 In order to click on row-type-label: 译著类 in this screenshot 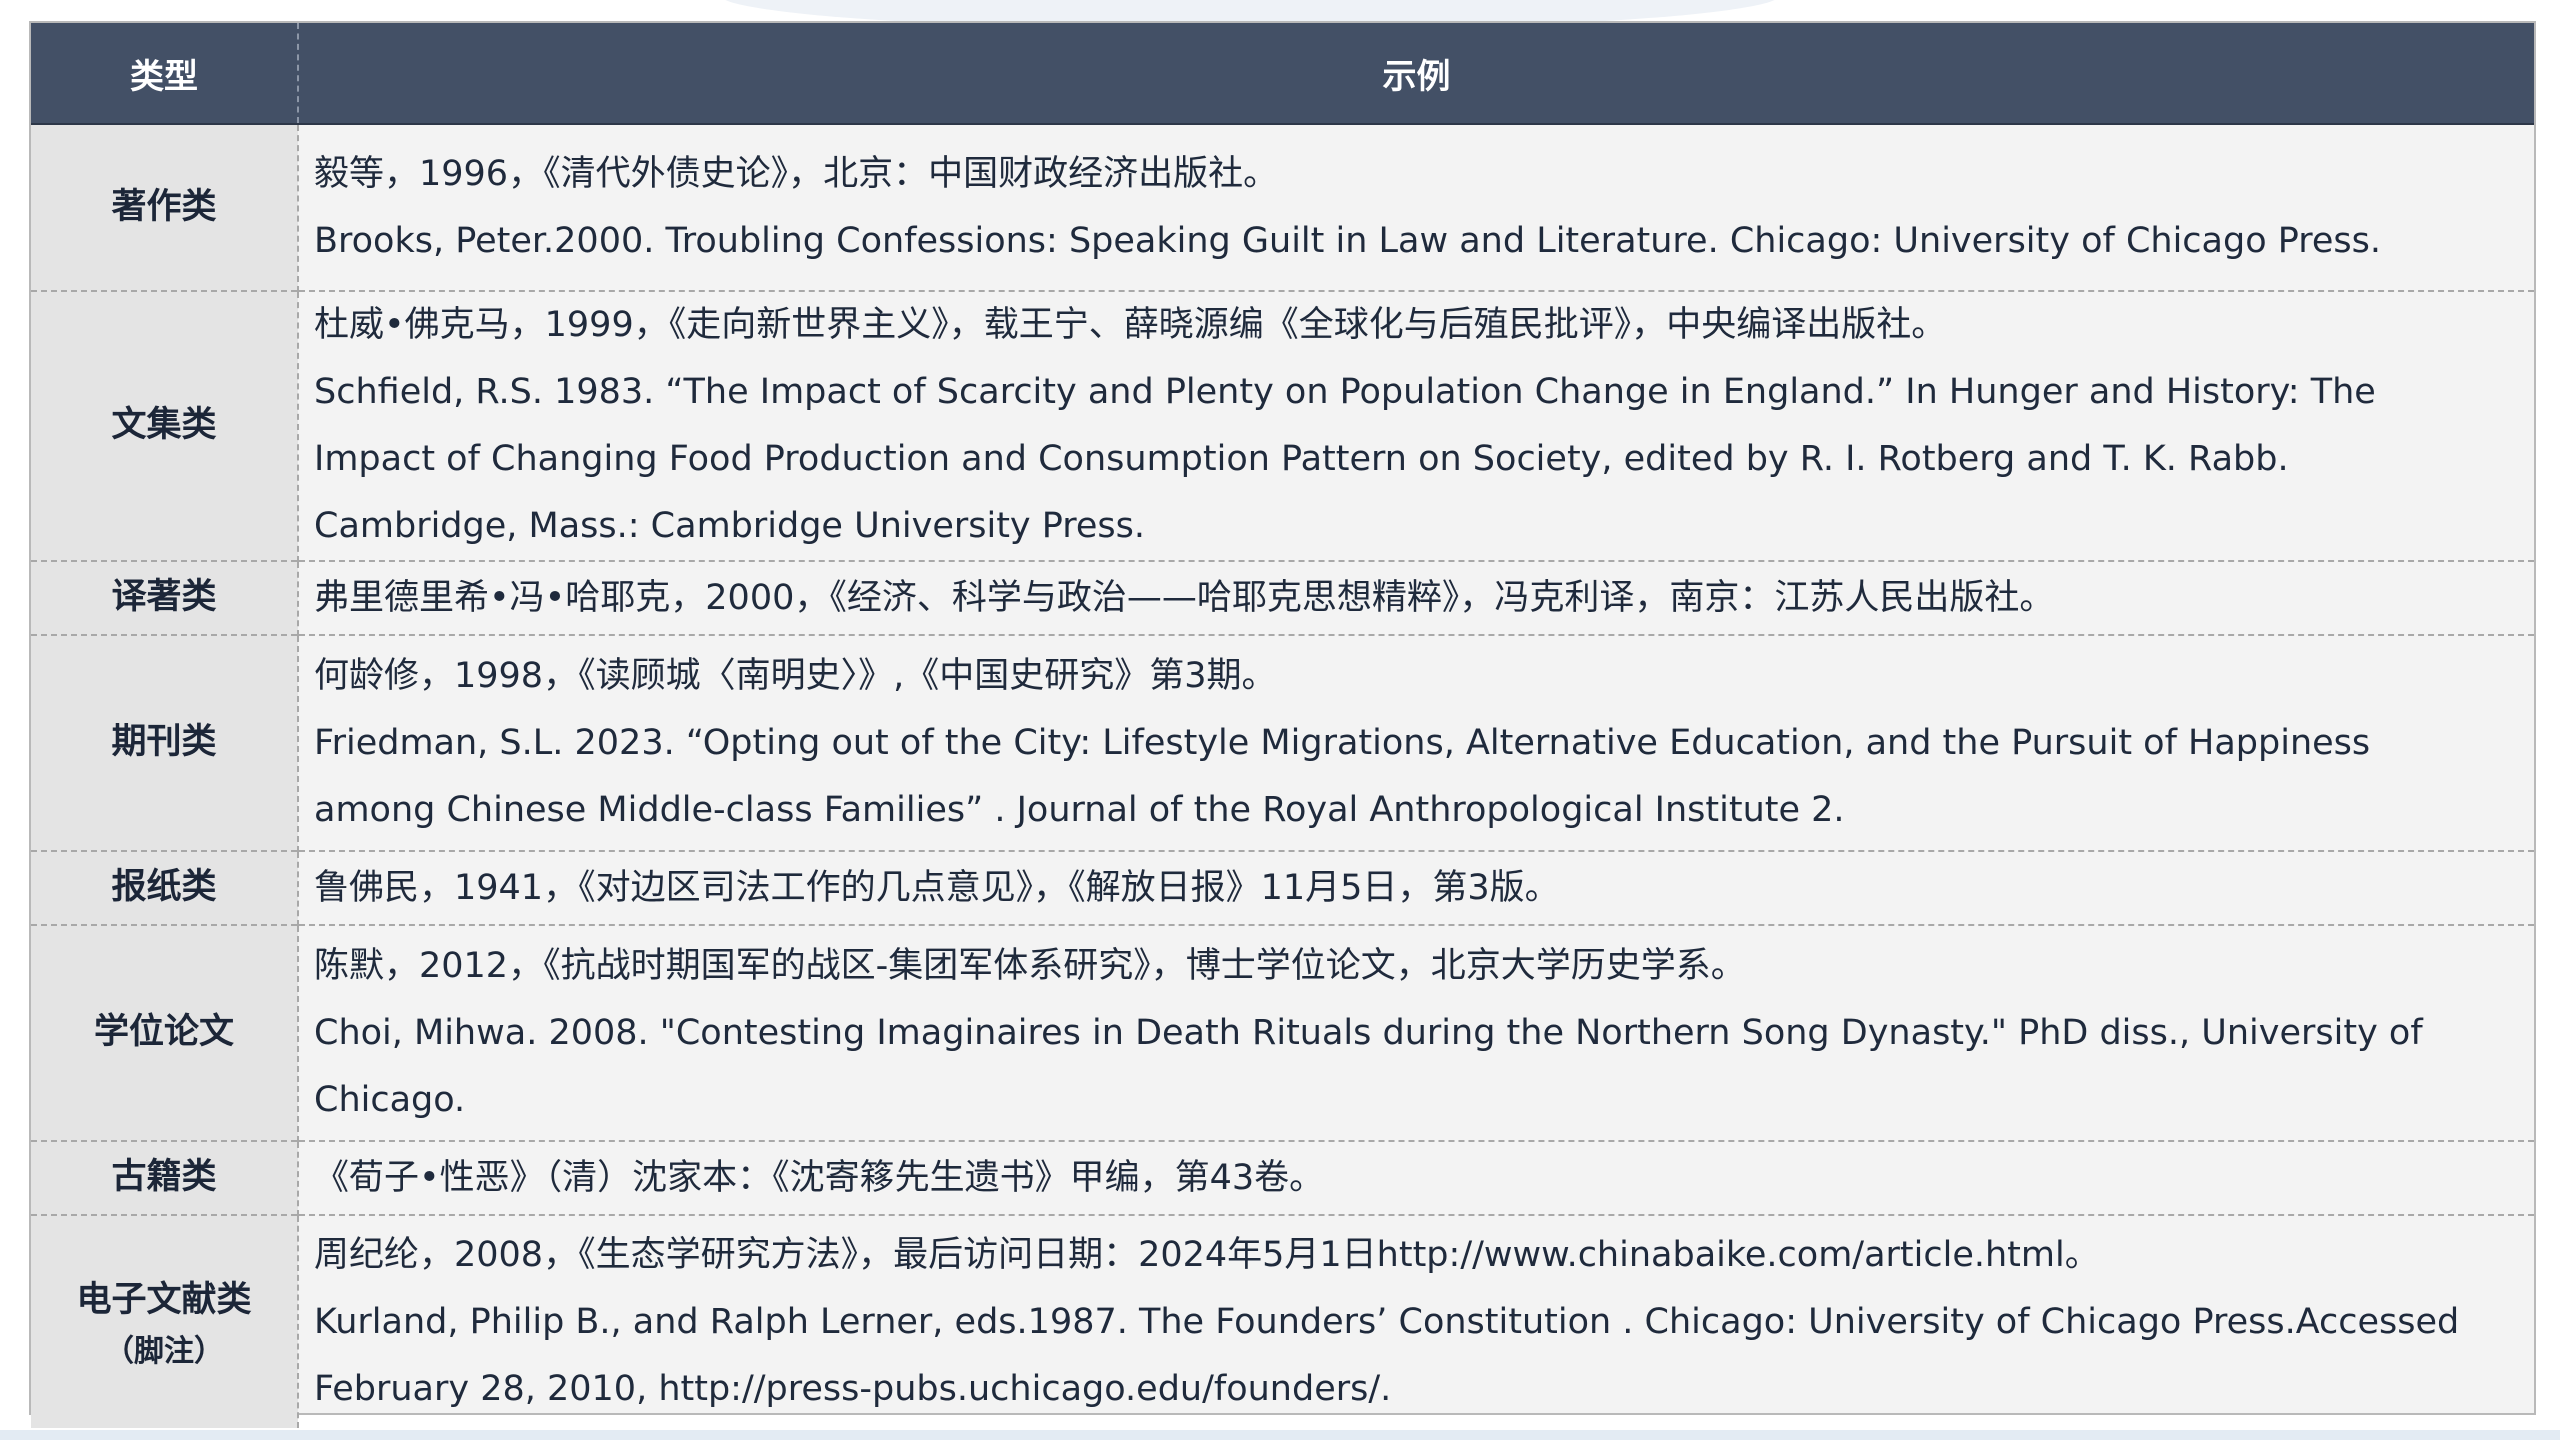, I will do `click(165, 597)`.